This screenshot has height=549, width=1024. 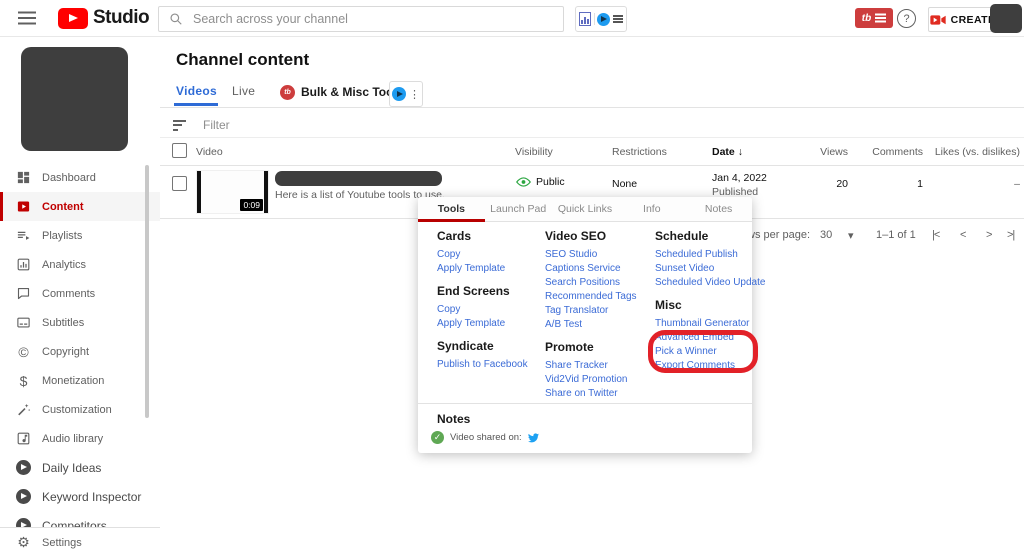 What do you see at coordinates (80, 409) in the screenshot?
I see `sidebar-item-customization: Customization` at bounding box center [80, 409].